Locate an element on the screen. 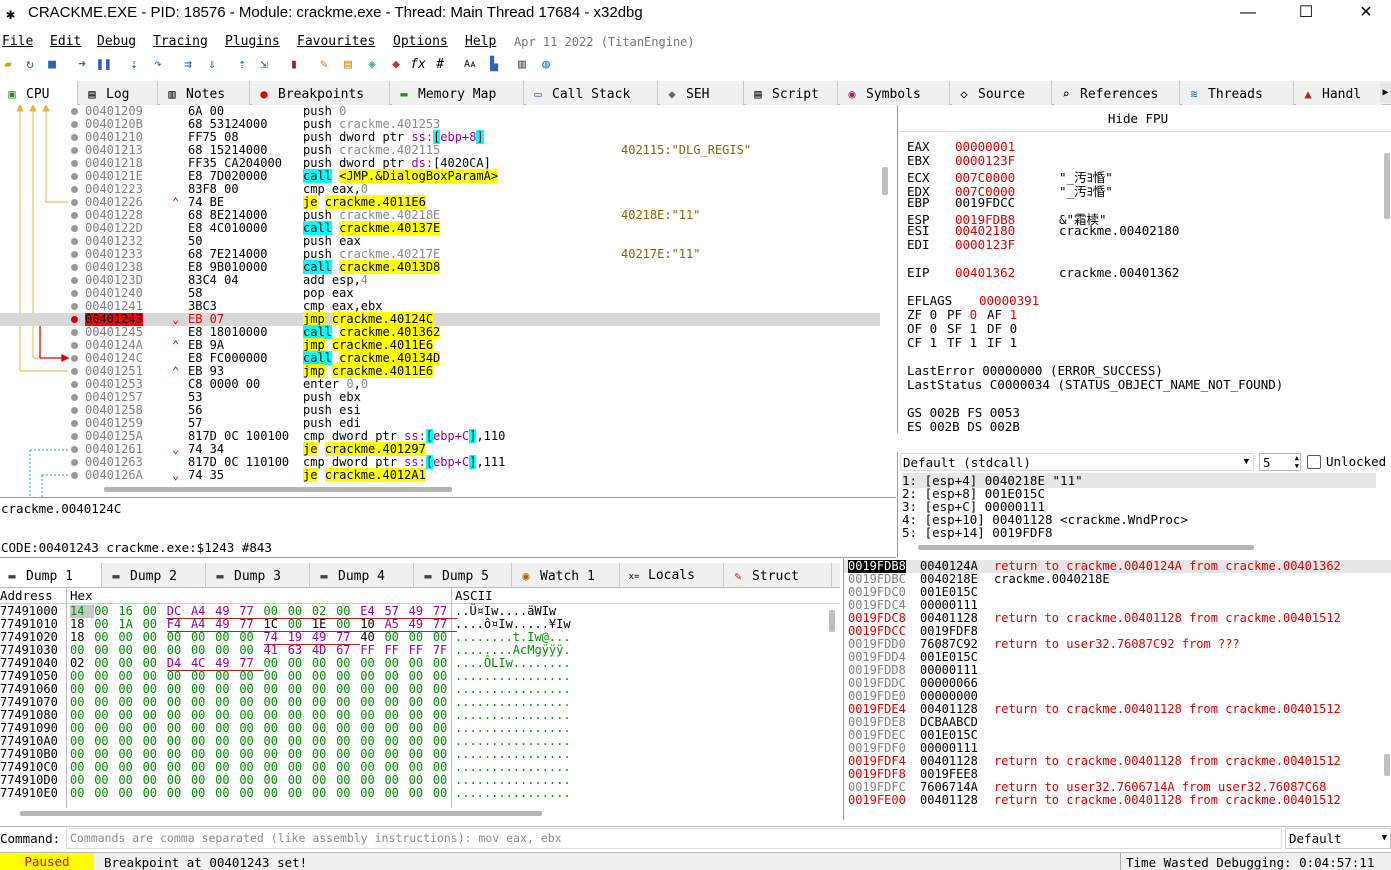 This screenshot has width=1391, height=870. register-value: 00402180 is located at coordinates (1007, 230).